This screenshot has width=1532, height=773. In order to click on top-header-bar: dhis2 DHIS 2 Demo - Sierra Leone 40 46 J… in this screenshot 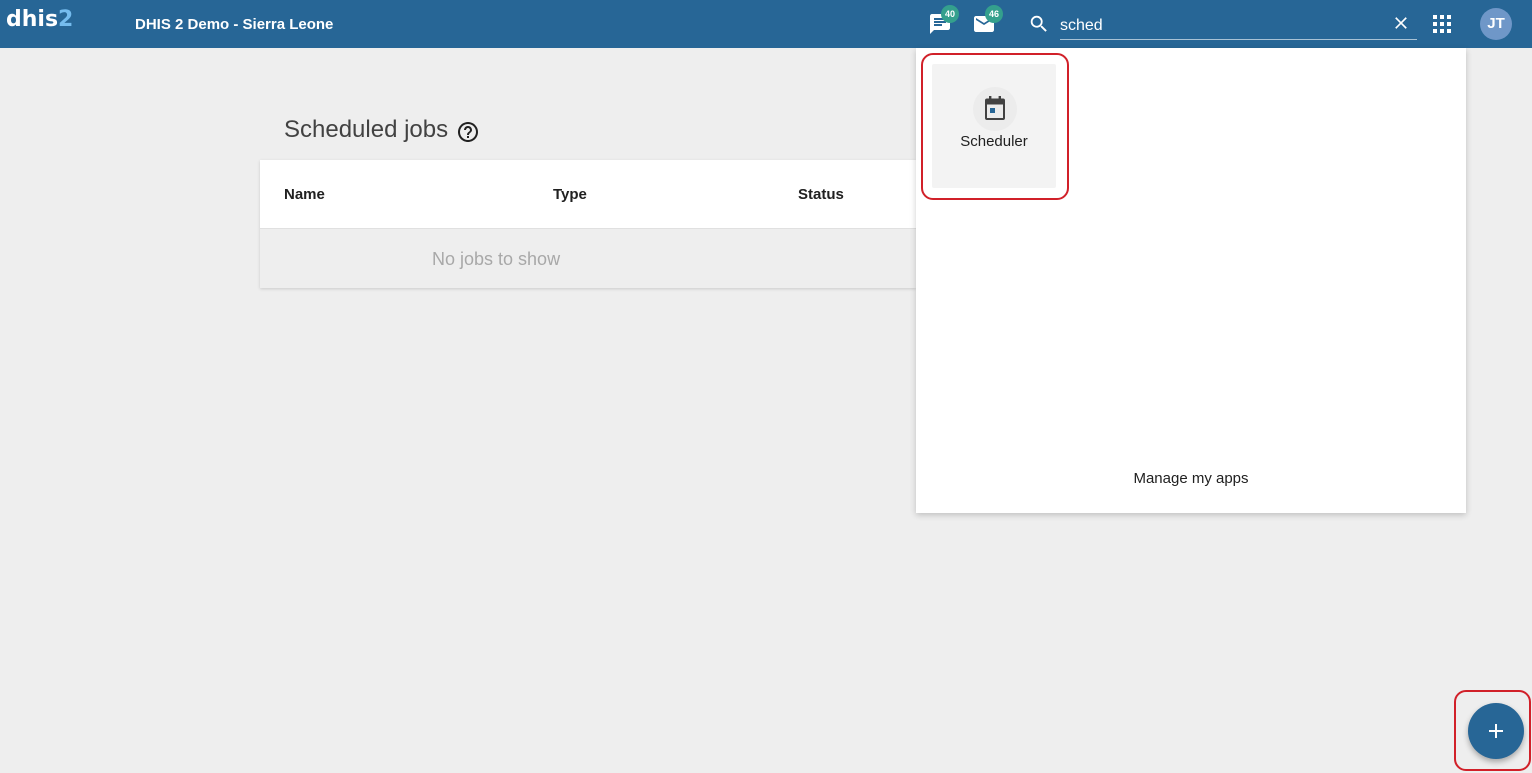, I will do `click(766, 24)`.